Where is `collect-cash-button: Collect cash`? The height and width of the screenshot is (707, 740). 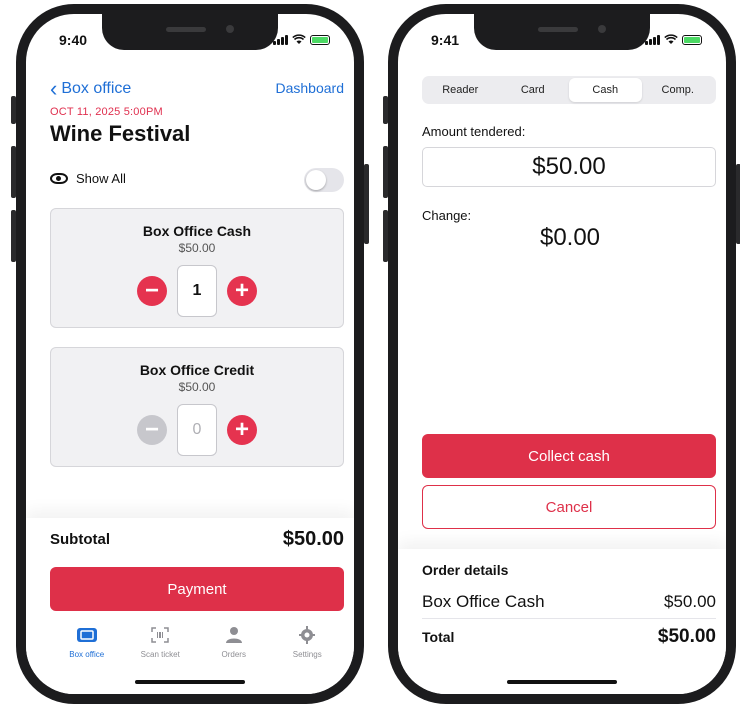
collect-cash-button: Collect cash is located at coordinates (569, 456).